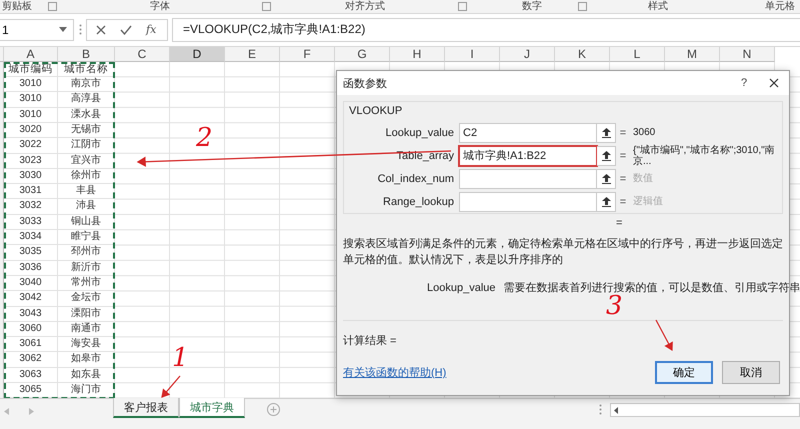 This screenshot has width=800, height=429. Describe the element at coordinates (692, 54) in the screenshot. I see `column-header: M` at that location.